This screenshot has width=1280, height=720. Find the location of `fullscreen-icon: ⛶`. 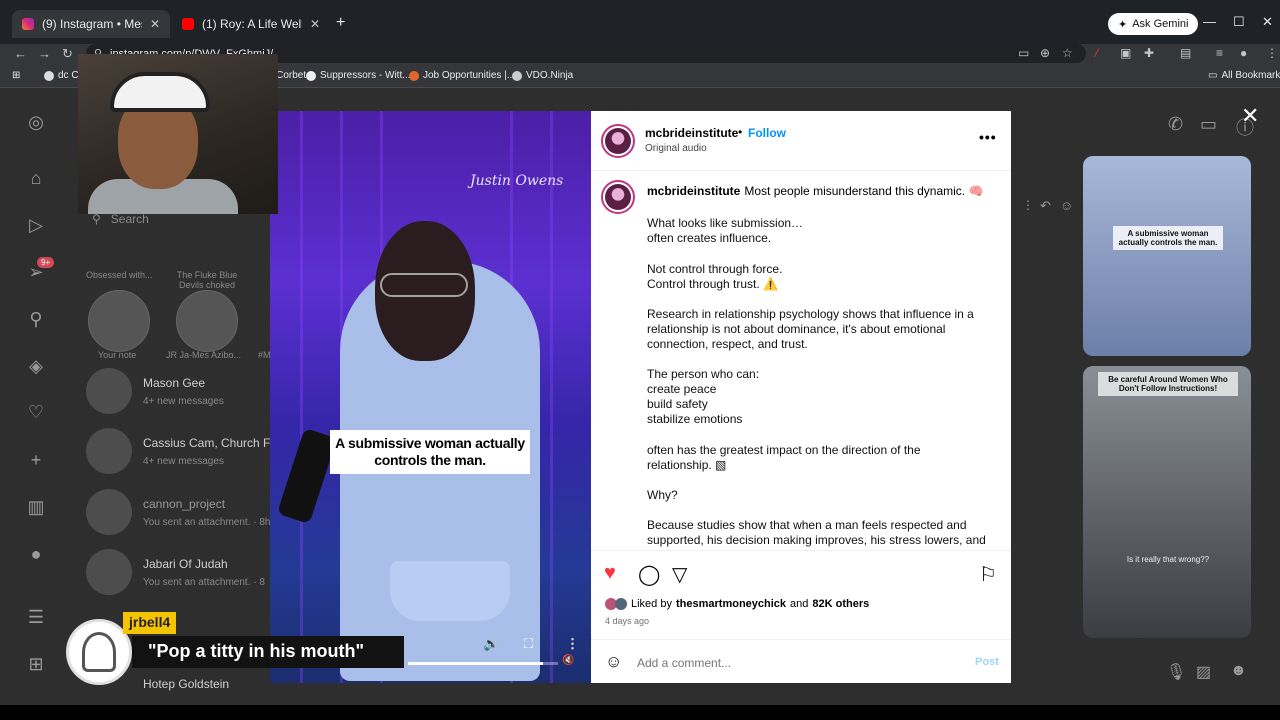

fullscreen-icon: ⛶ is located at coordinates (528, 644).